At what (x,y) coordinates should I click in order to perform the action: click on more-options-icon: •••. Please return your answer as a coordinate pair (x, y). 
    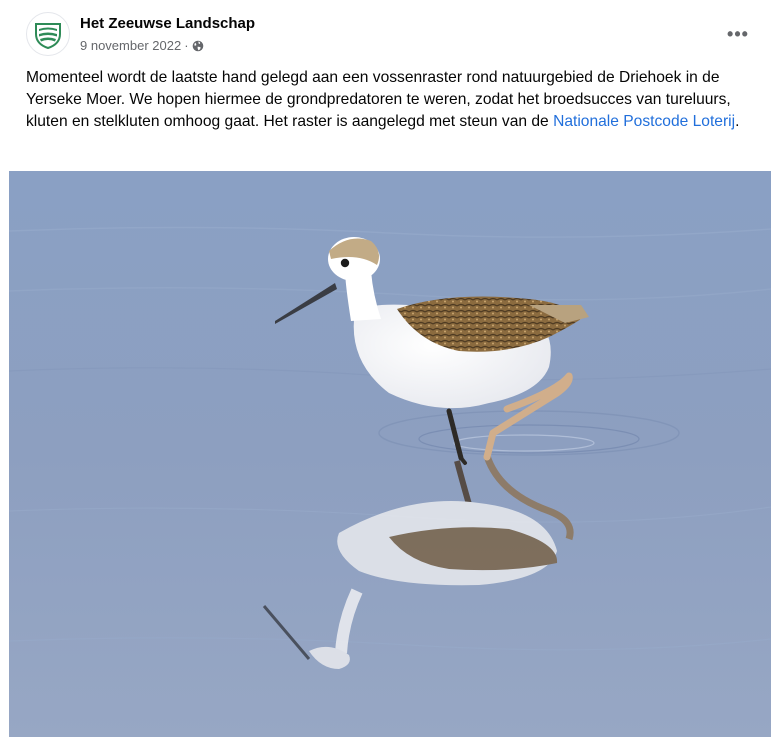
    Looking at the image, I should click on (738, 33).